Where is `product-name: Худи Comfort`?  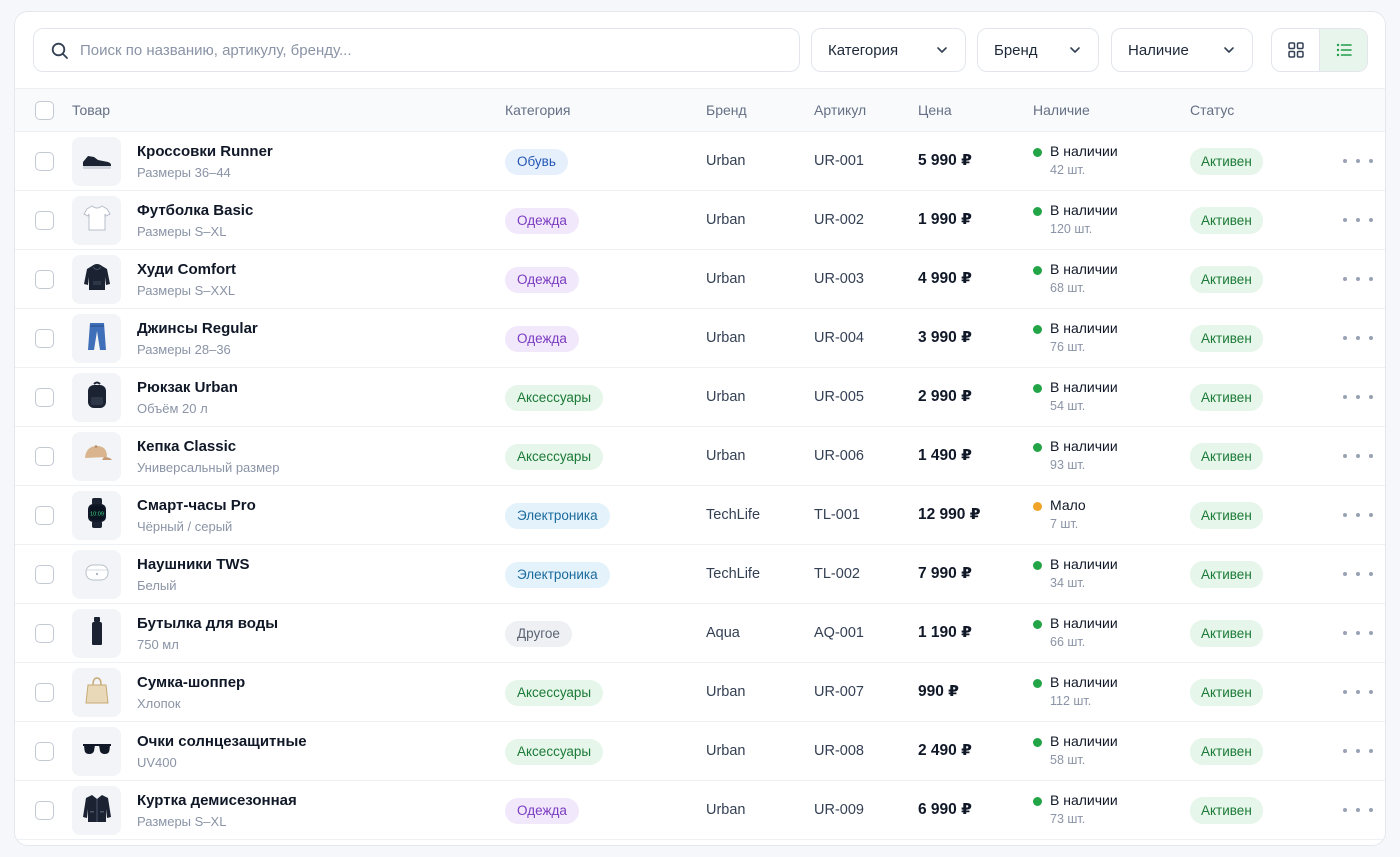 product-name: Худи Comfort is located at coordinates (186, 269).